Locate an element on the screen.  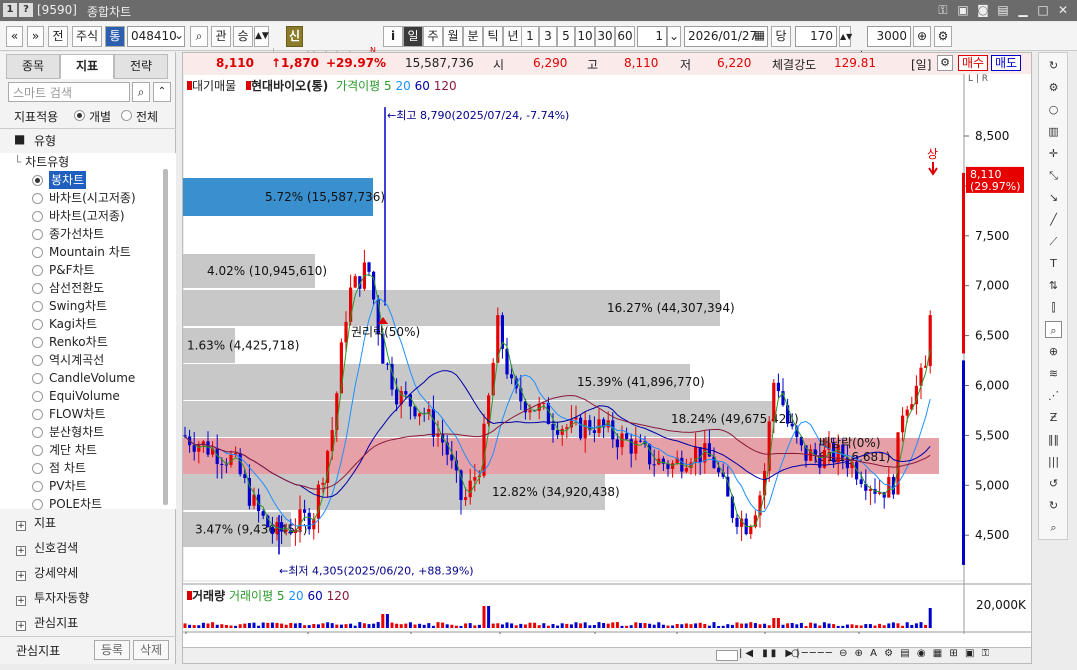
interval-button-4: 30 is located at coordinates (605, 36).